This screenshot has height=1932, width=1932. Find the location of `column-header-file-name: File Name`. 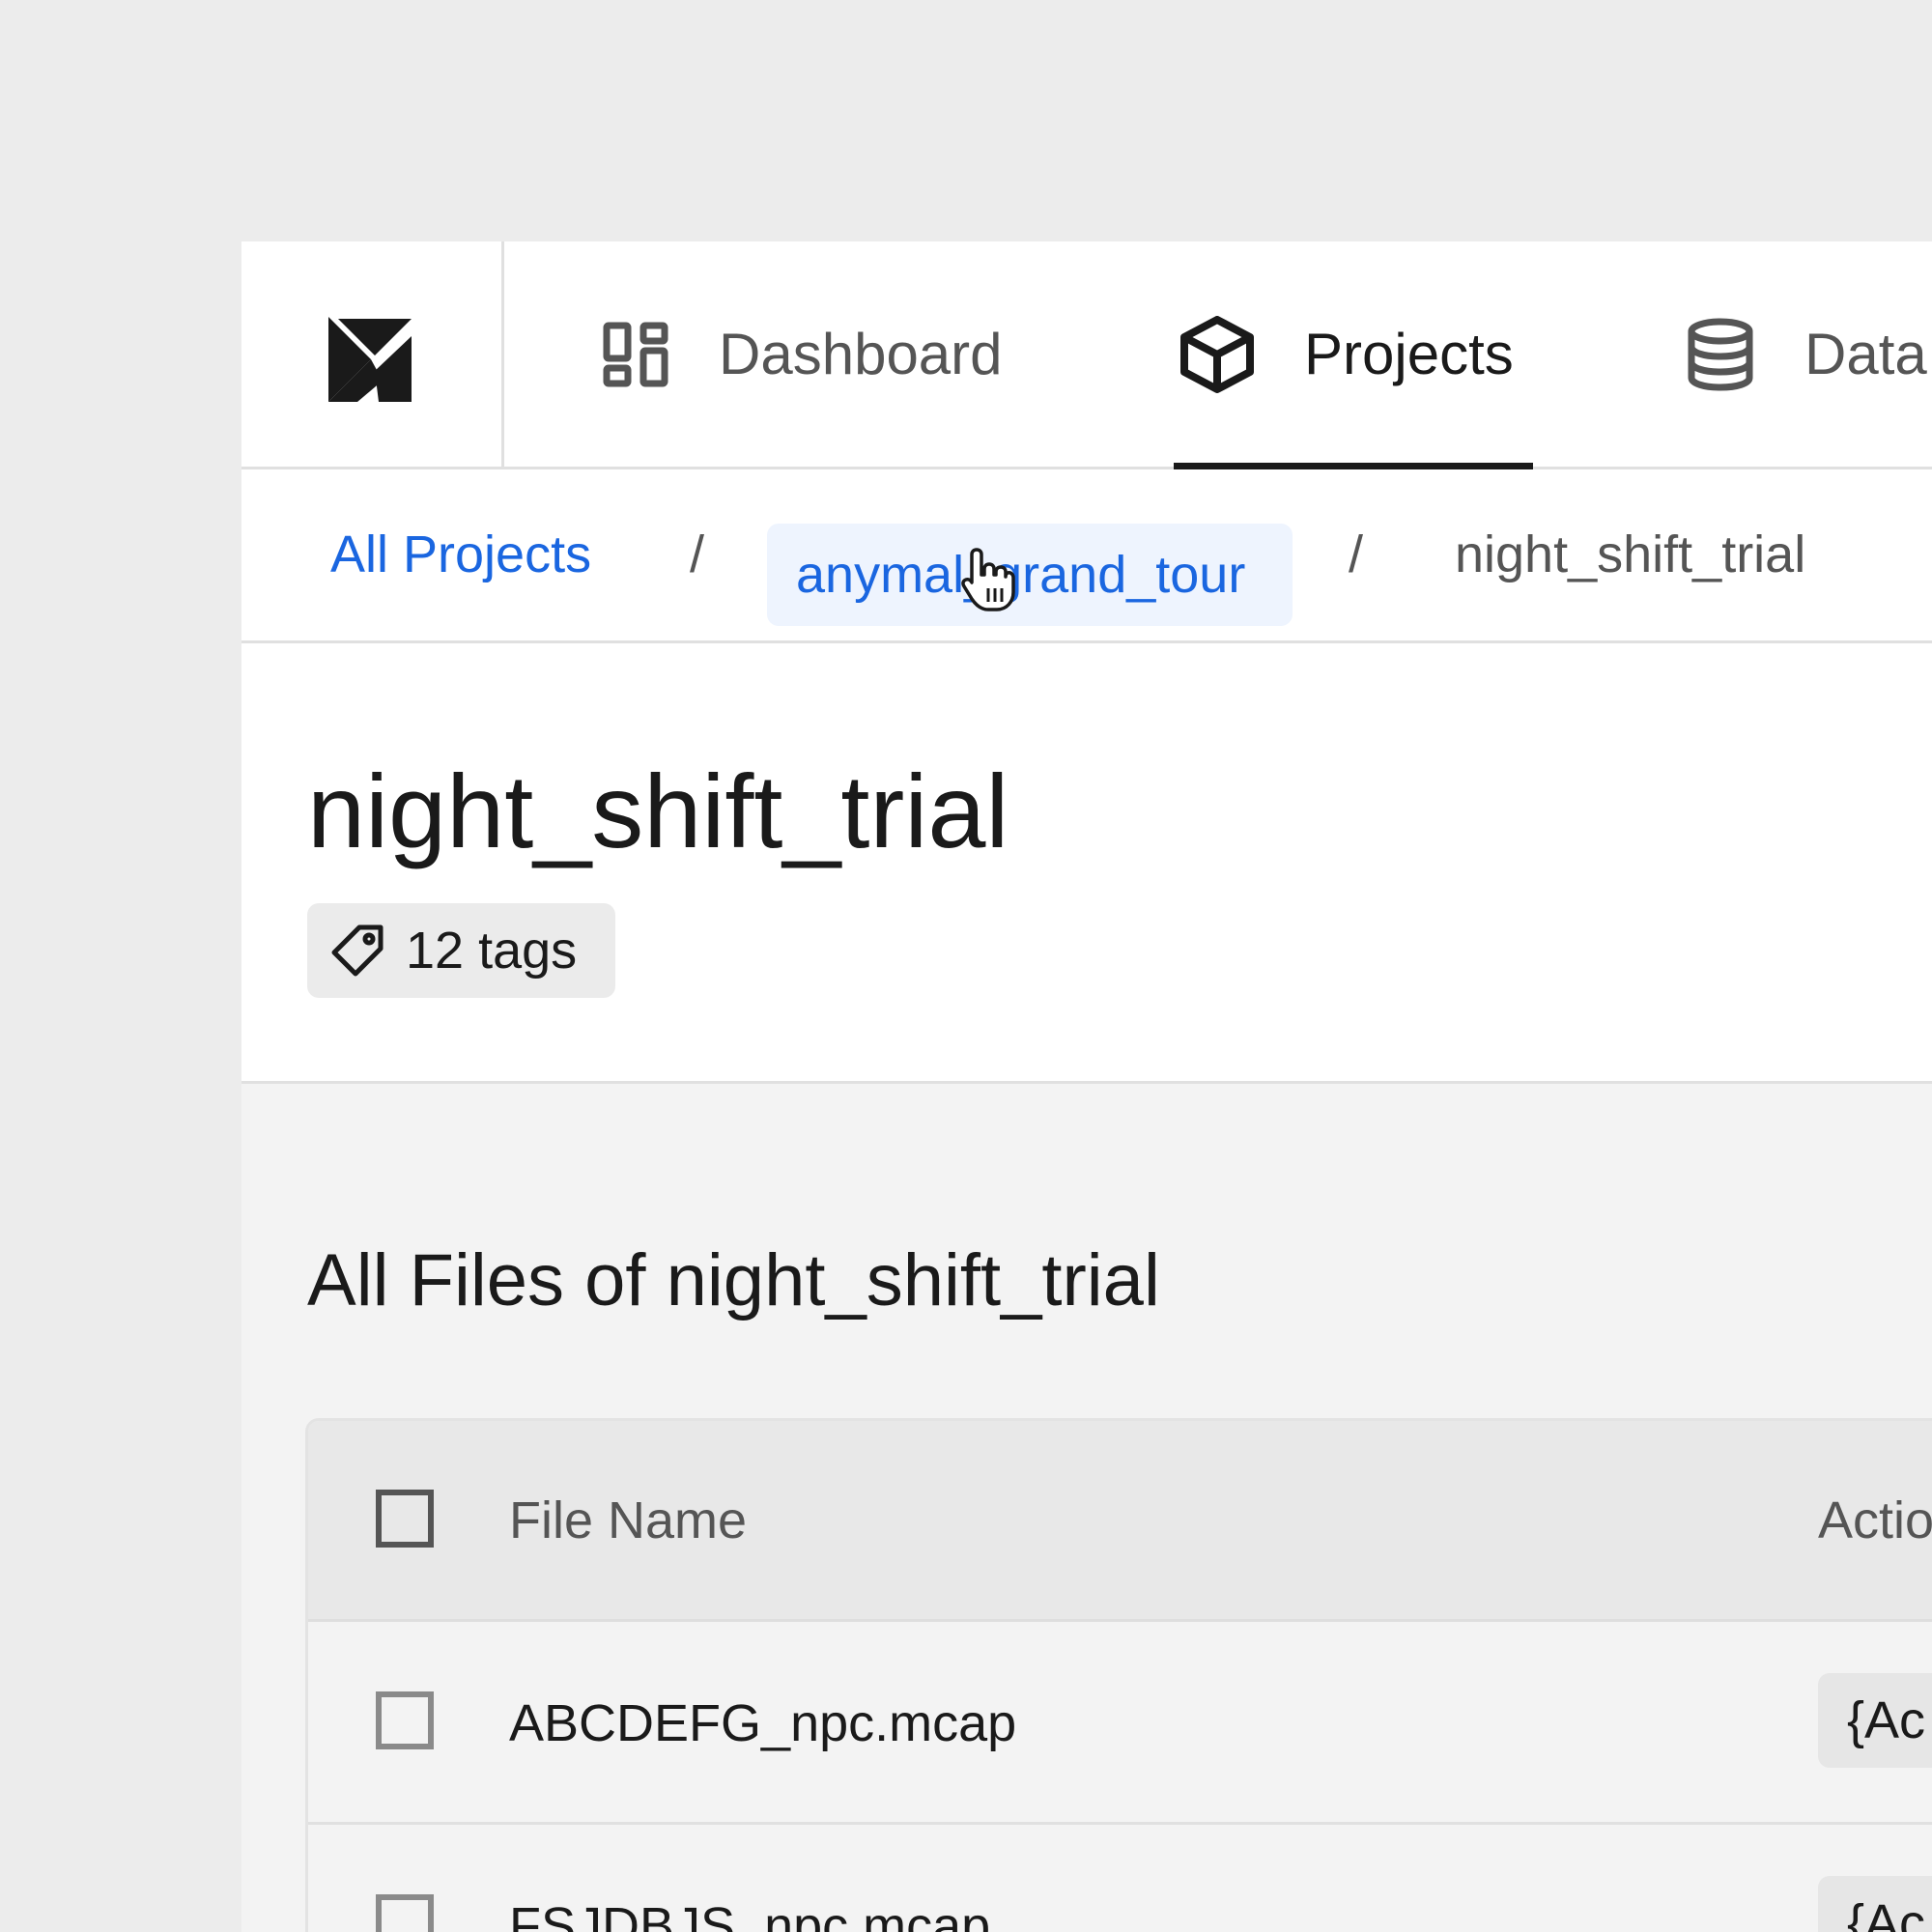

column-header-file-name: File Name is located at coordinates (628, 1520).